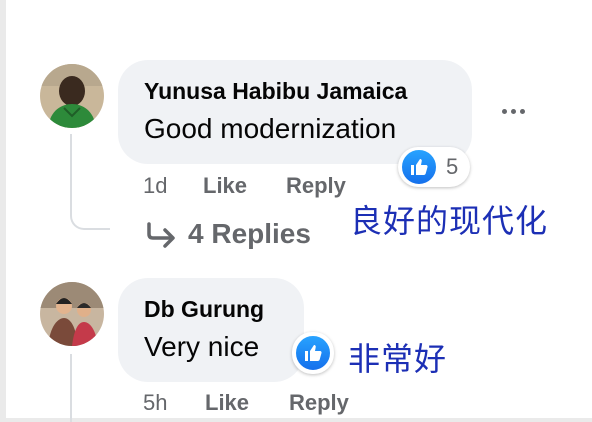 The height and width of the screenshot is (422, 592). What do you see at coordinates (155, 403) in the screenshot?
I see `comment-timestamp: 5h` at bounding box center [155, 403].